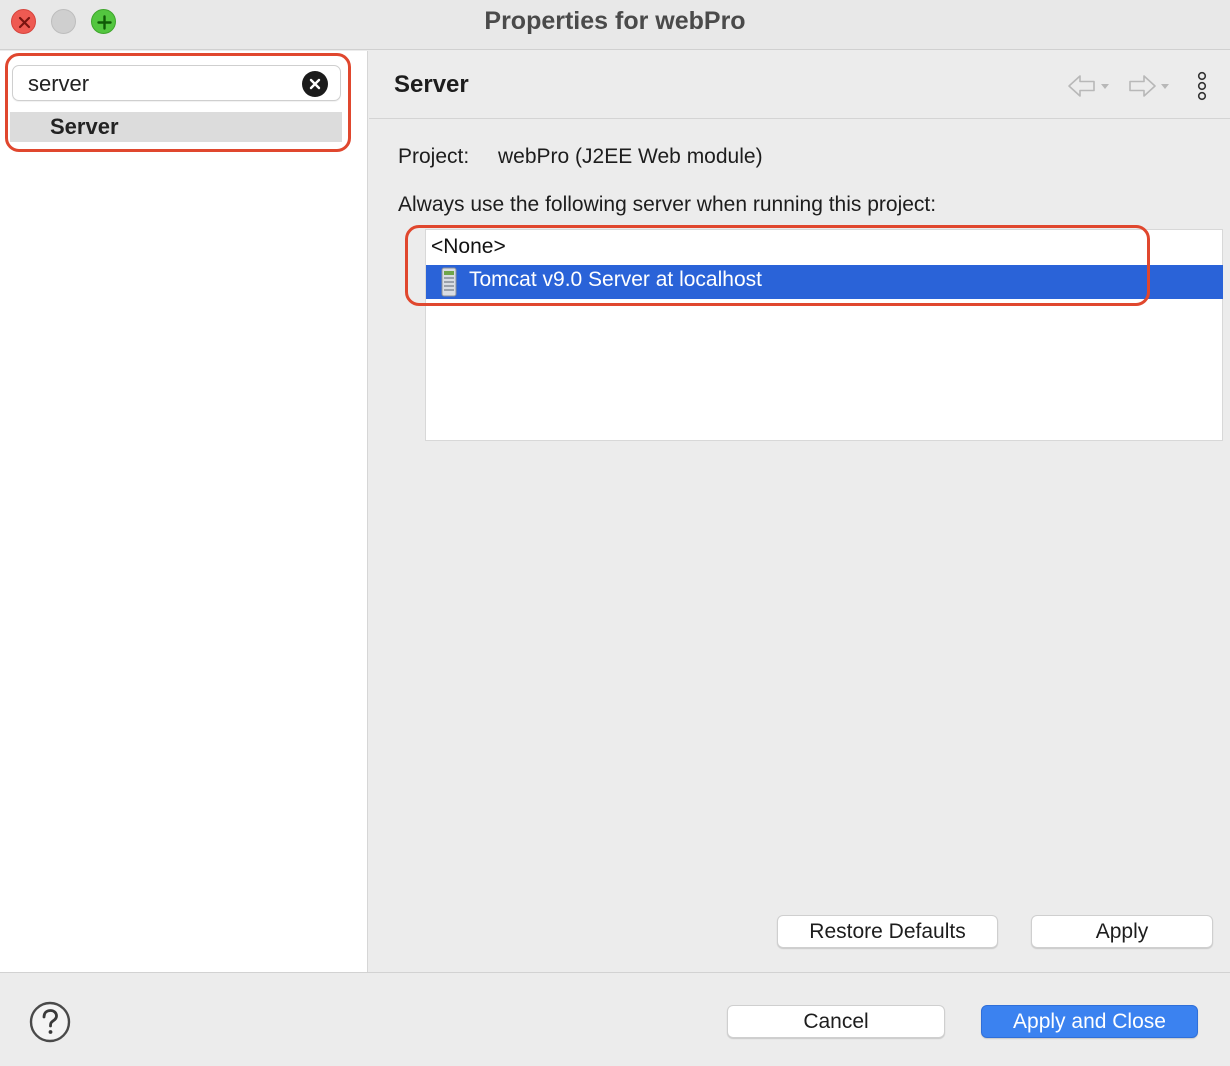 Image resolution: width=1230 pixels, height=1066 pixels. Describe the element at coordinates (434, 156) in the screenshot. I see `project-label: Project:` at that location.